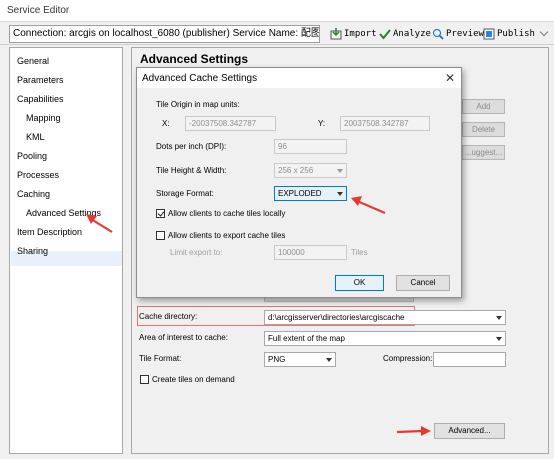  What do you see at coordinates (413, 431) in the screenshot?
I see `arrow-to-advanced-button` at bounding box center [413, 431].